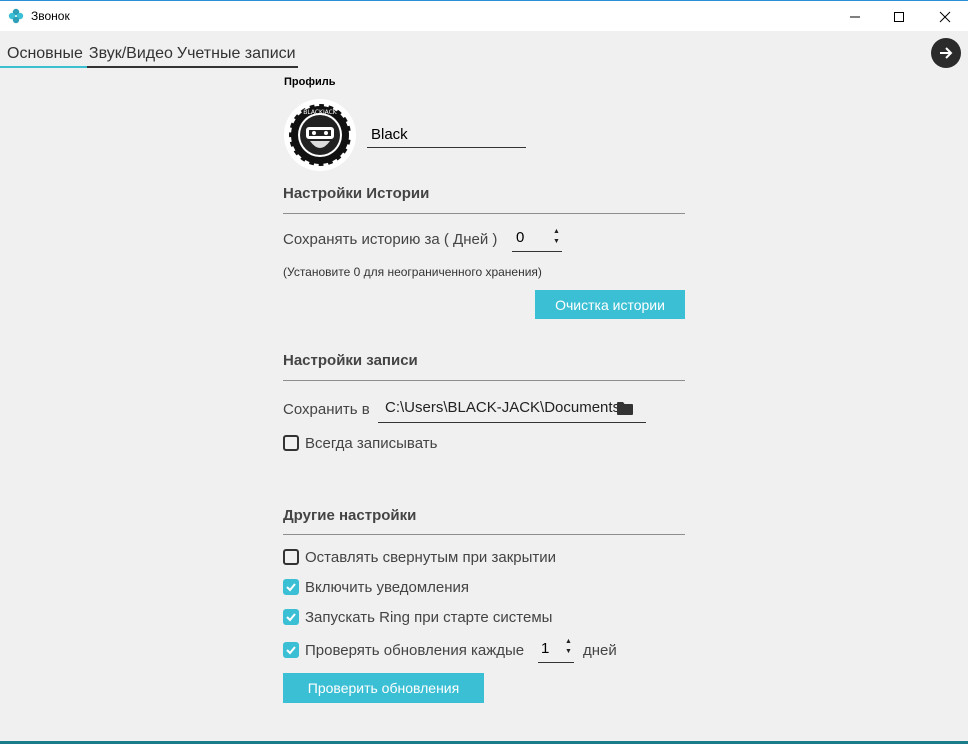 This screenshot has height=744, width=968. Describe the element at coordinates (291, 557) in the screenshot. I see `keep-minimized-checkbox` at that location.